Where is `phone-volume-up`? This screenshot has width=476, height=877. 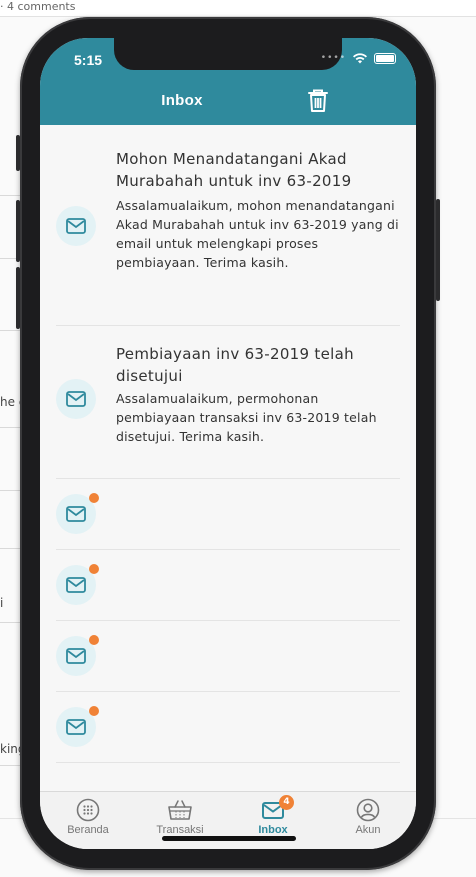
phone-volume-up is located at coordinates (18, 231).